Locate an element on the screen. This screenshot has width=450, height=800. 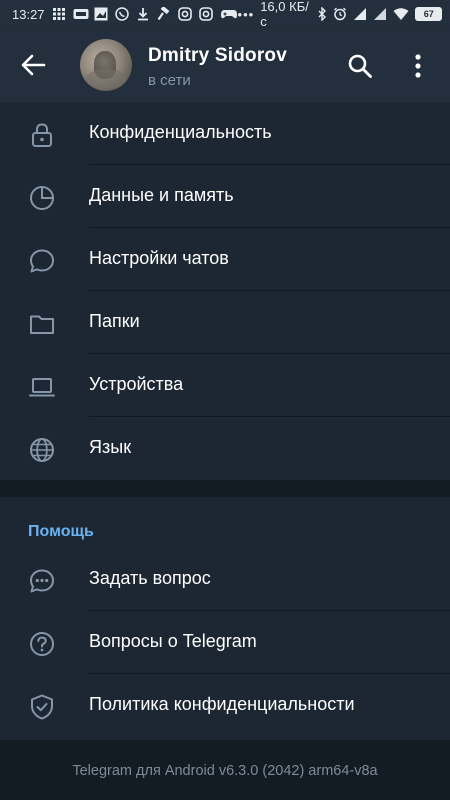
section-separator is located at coordinates (225, 488).